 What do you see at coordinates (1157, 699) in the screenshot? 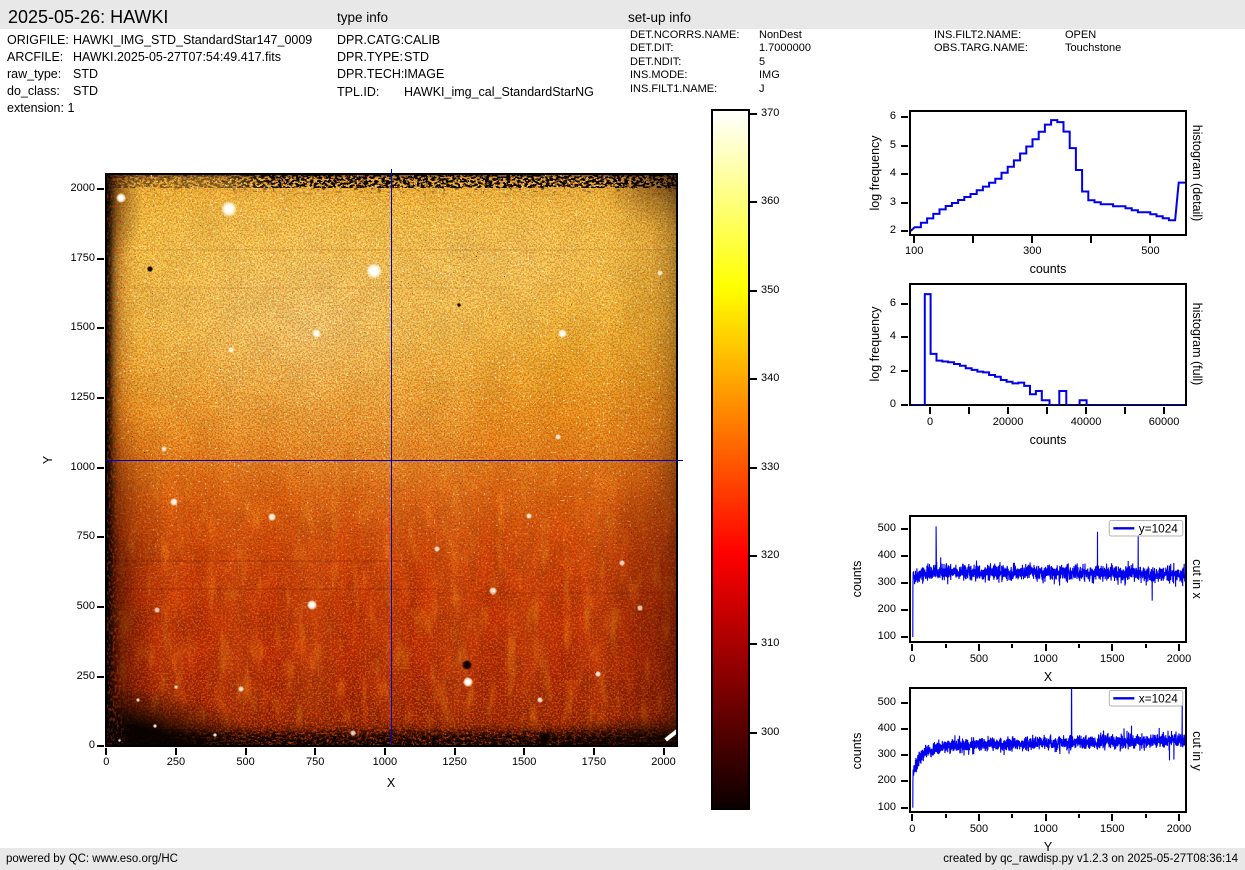
I see `svg-text: x=1024` at bounding box center [1157, 699].